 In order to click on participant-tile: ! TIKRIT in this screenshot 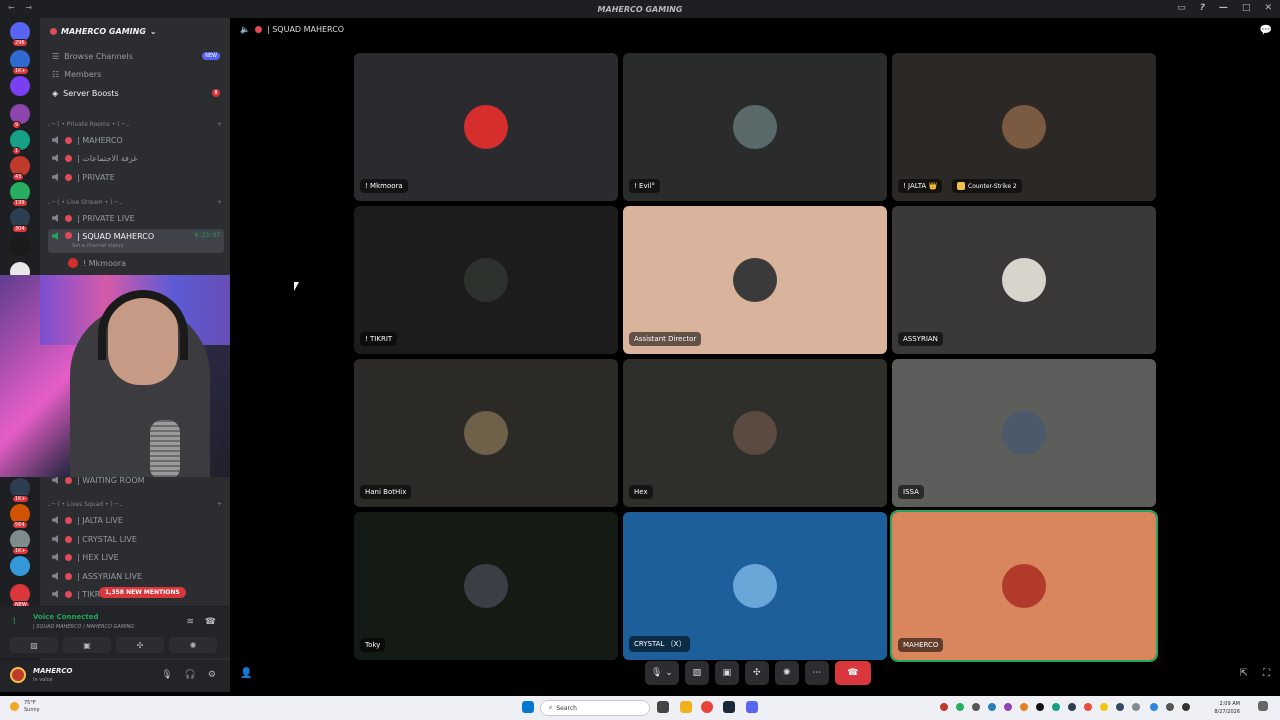, I will do `click(486, 280)`.